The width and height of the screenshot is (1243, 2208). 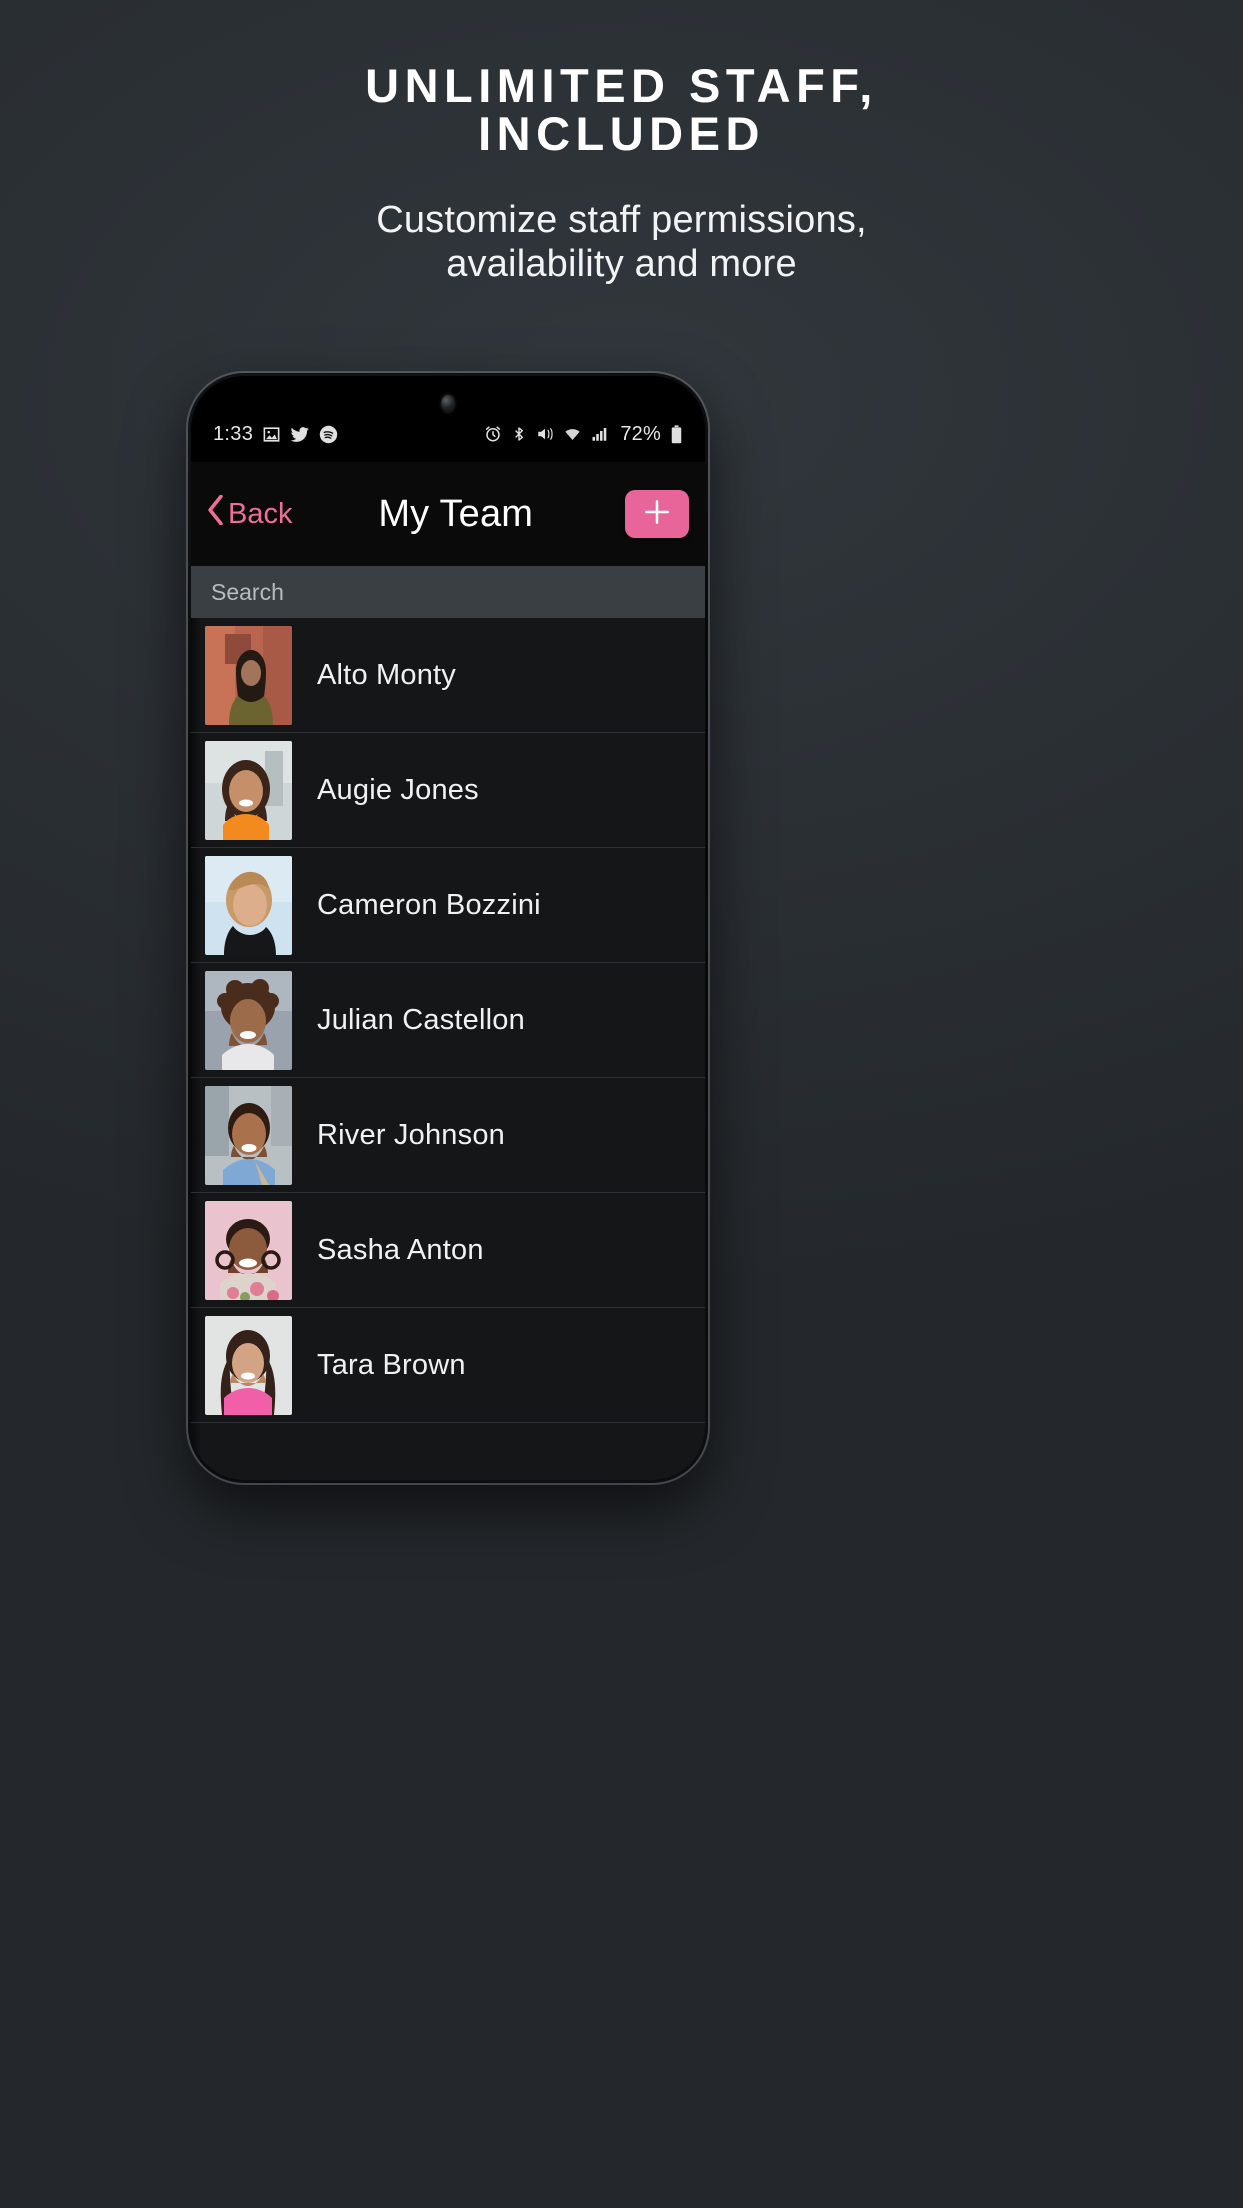 I want to click on promo-title-line2: INCLUDED, so click(x=621, y=133).